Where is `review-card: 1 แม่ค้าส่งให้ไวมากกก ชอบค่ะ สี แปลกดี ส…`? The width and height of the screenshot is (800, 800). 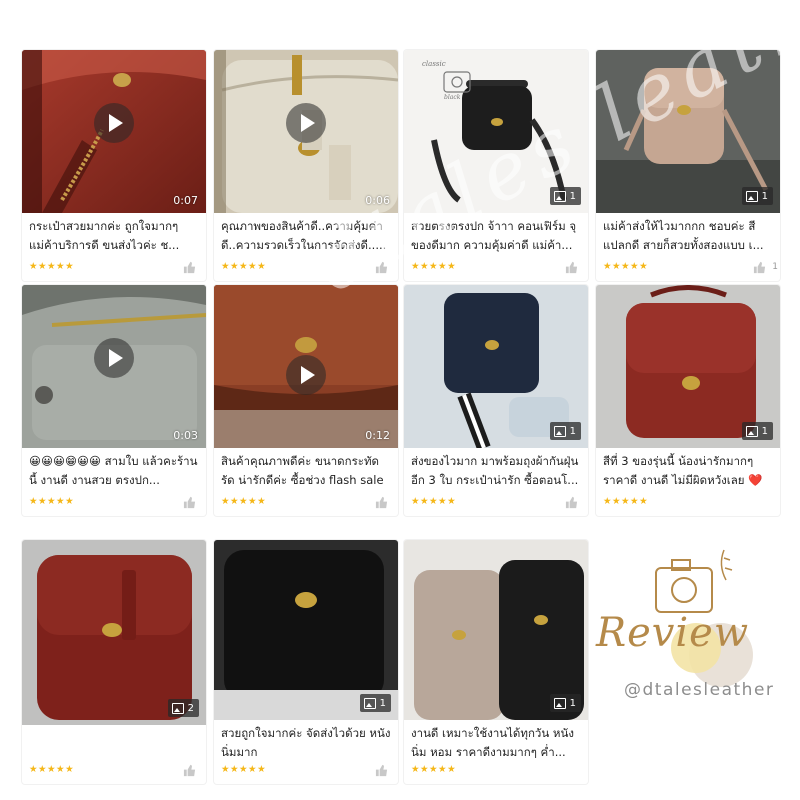
review-card: 1 แม่ค้าส่งให้ไวมากกก ชอบค่ะ สี แปลกดี ส… is located at coordinates (688, 165).